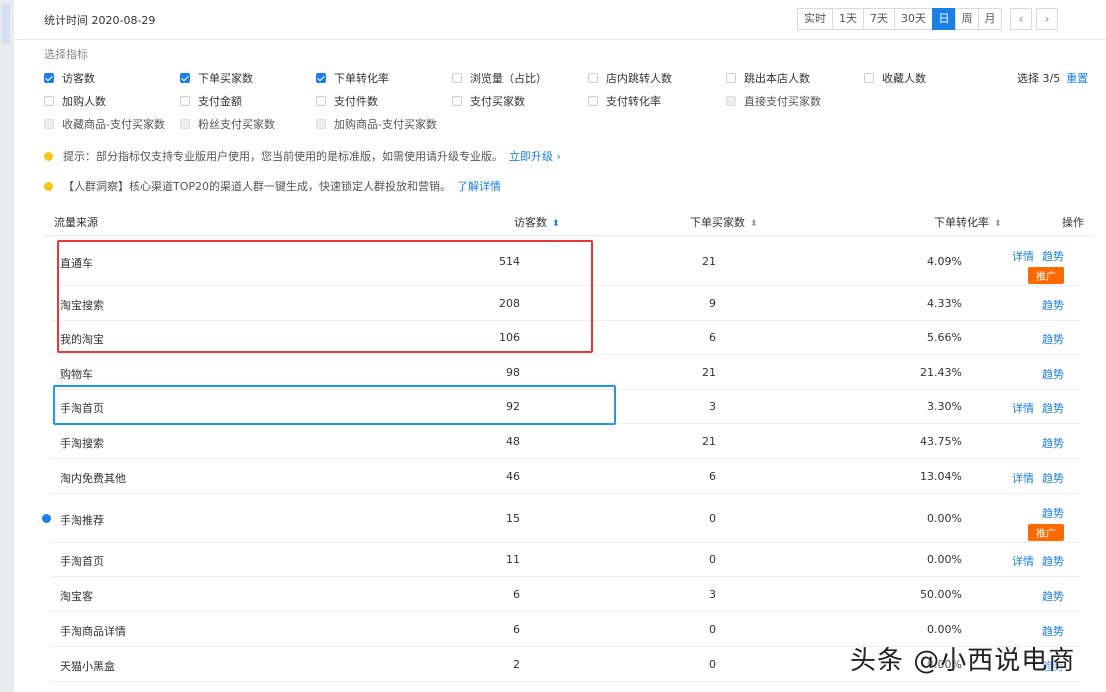  I want to click on col-header-buyers: 下单买家数 ⬍, so click(724, 222).